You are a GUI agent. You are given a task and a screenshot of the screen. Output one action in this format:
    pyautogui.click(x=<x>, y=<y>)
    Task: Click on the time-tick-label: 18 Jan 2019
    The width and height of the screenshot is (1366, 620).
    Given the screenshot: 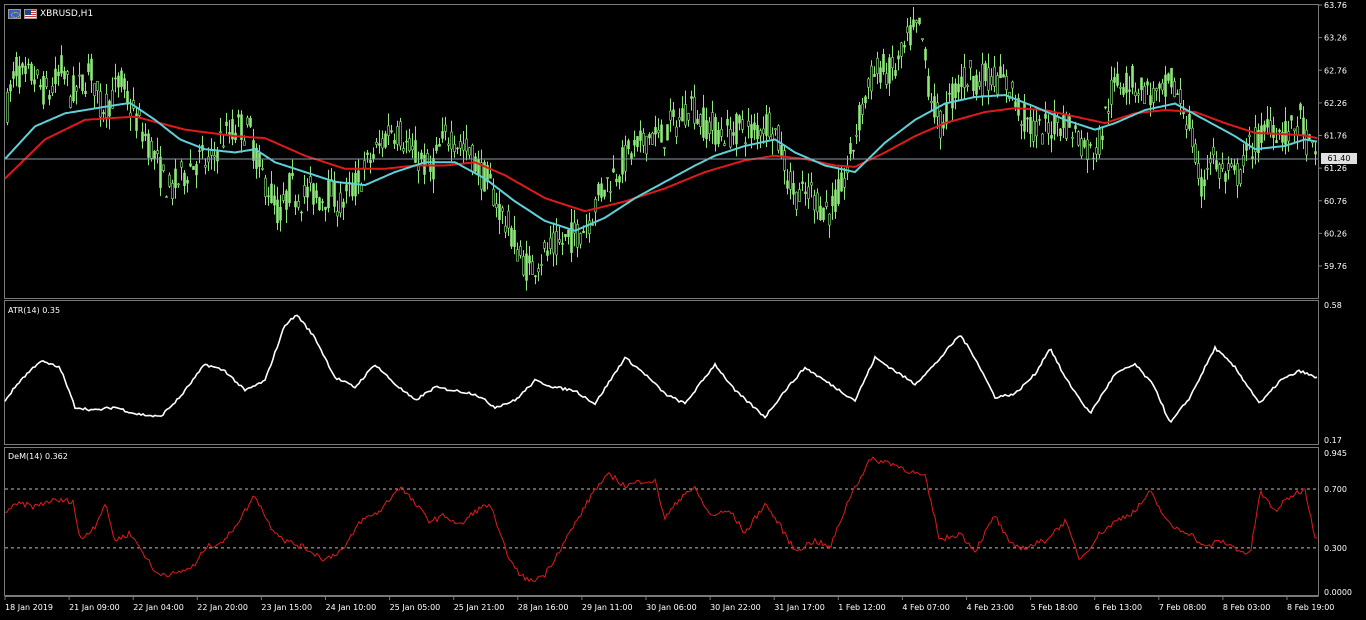 What is the action you would take?
    pyautogui.click(x=29, y=607)
    